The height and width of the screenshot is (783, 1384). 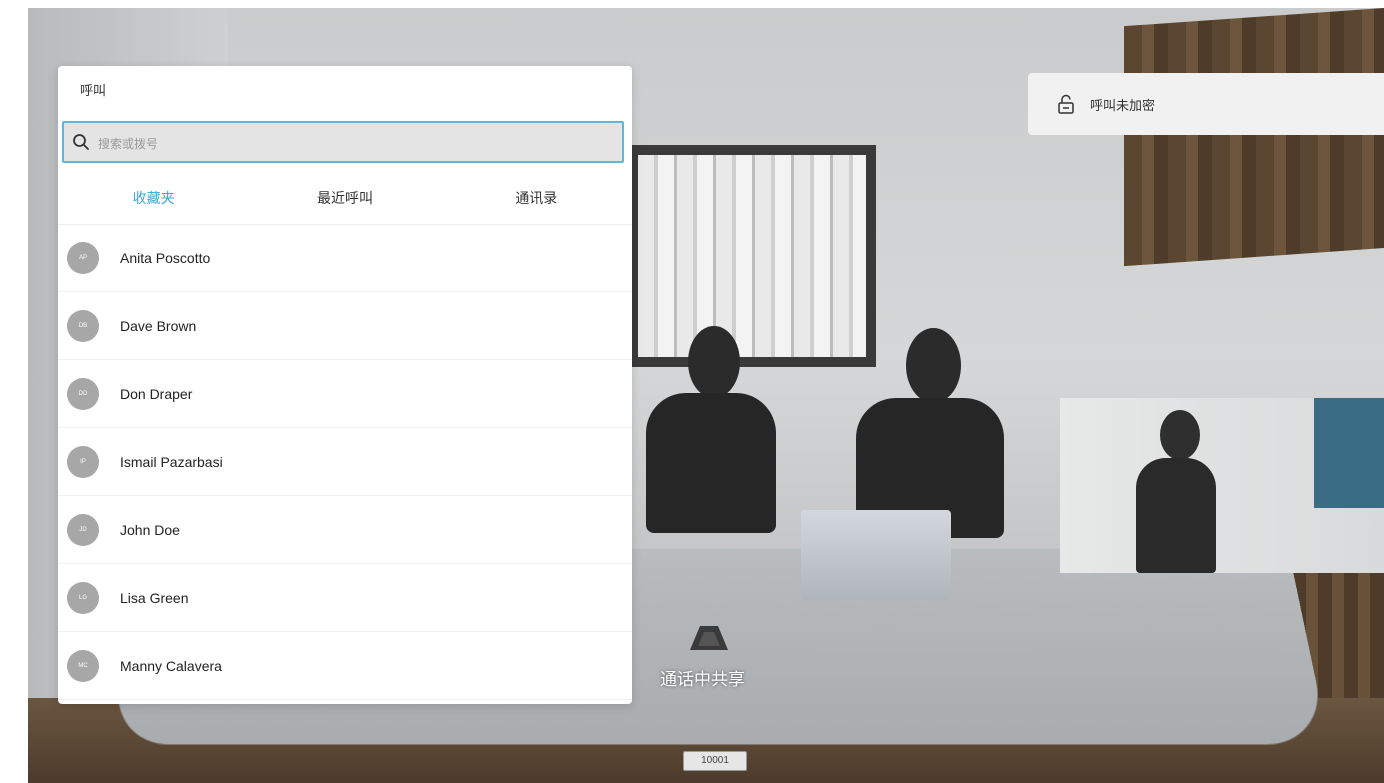 What do you see at coordinates (156, 393) in the screenshot?
I see `contact-name: Don Draper` at bounding box center [156, 393].